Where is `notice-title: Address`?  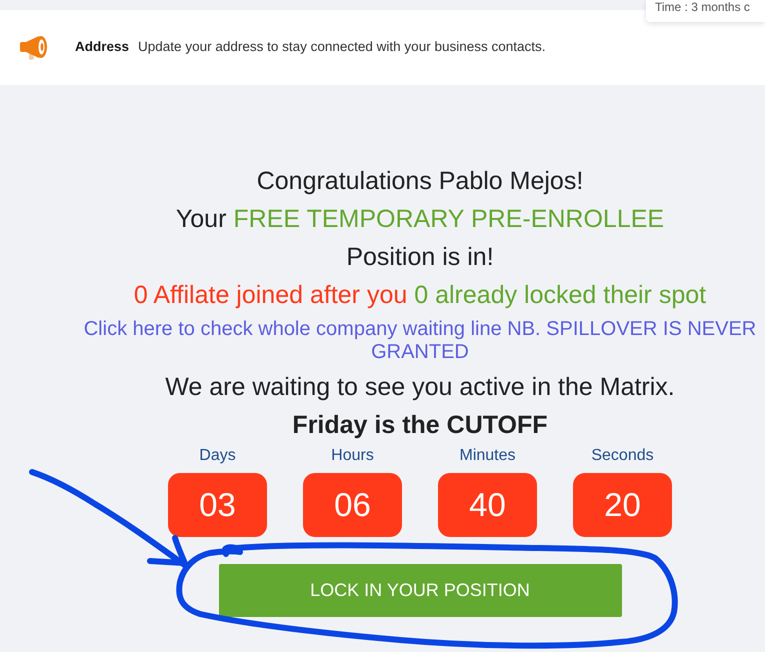 notice-title: Address is located at coordinates (102, 47).